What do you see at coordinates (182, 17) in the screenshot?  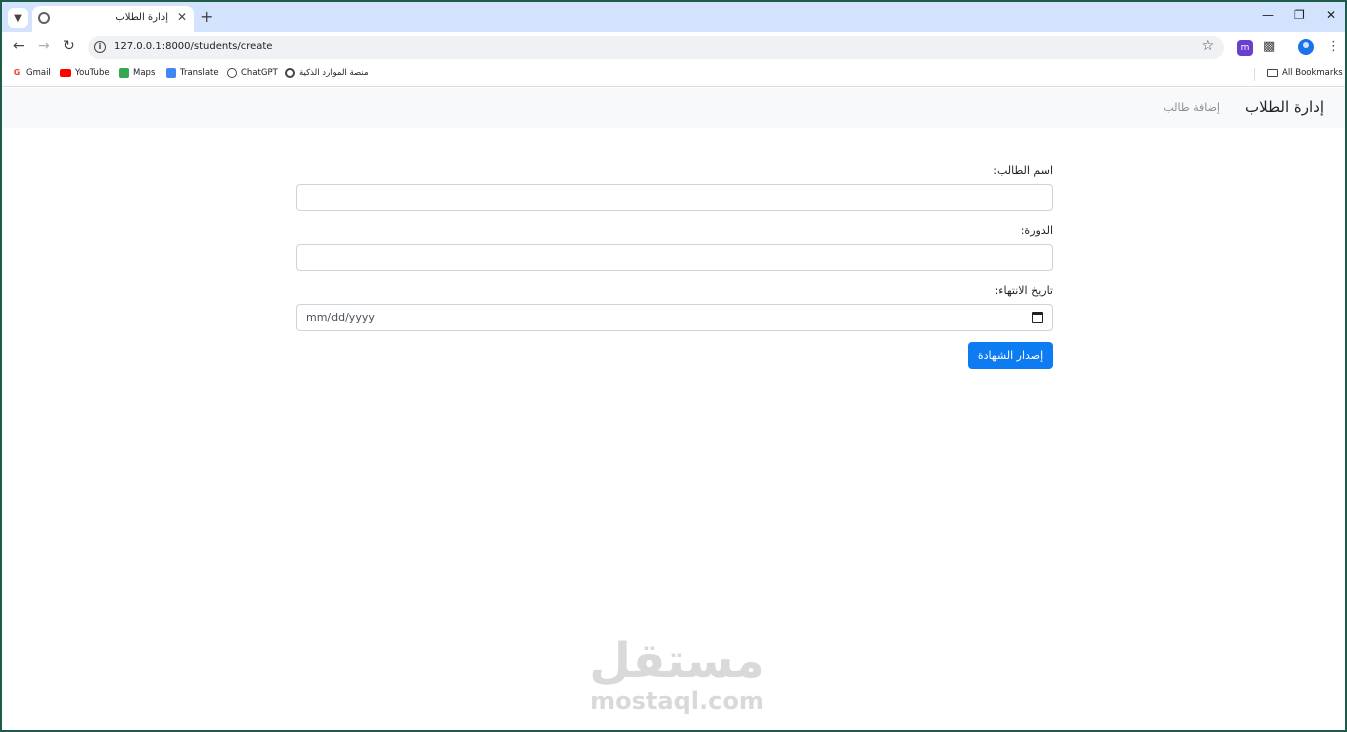 I see `close-icon: ✕` at bounding box center [182, 17].